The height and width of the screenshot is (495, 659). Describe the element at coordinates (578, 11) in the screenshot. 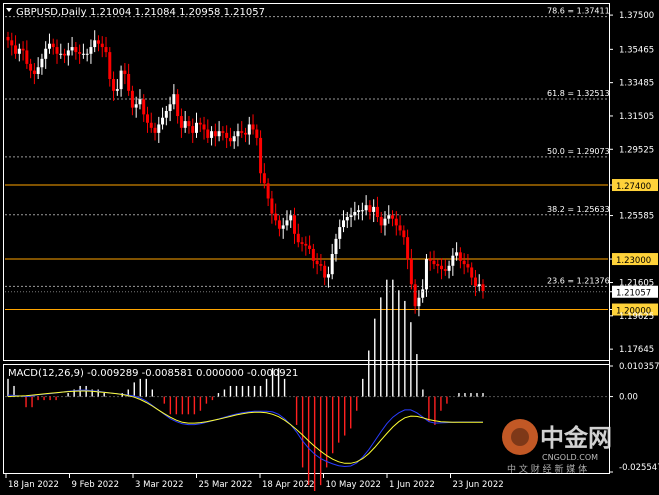

I see `fib-label: 78.6 = 1.37411` at that location.